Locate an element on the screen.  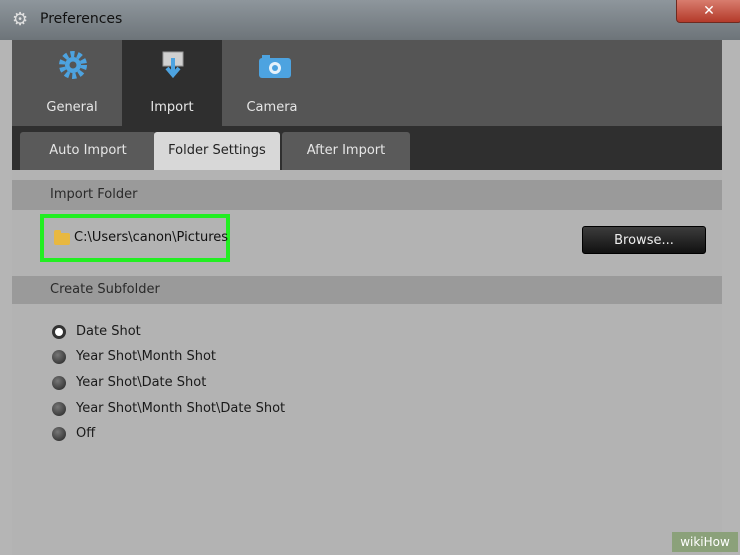
radio-label: Off is located at coordinates (86, 433).